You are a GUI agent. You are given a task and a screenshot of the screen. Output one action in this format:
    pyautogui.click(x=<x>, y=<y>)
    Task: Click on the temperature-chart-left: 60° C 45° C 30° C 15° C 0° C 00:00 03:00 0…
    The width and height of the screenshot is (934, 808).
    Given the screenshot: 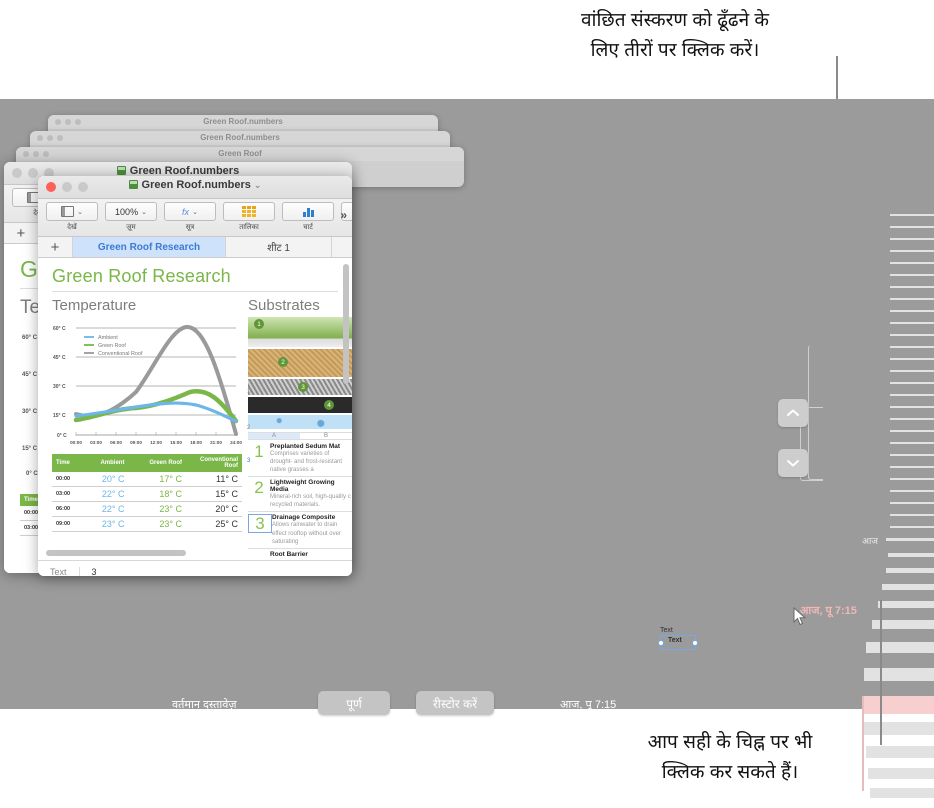 What is the action you would take?
    pyautogui.click(x=147, y=385)
    